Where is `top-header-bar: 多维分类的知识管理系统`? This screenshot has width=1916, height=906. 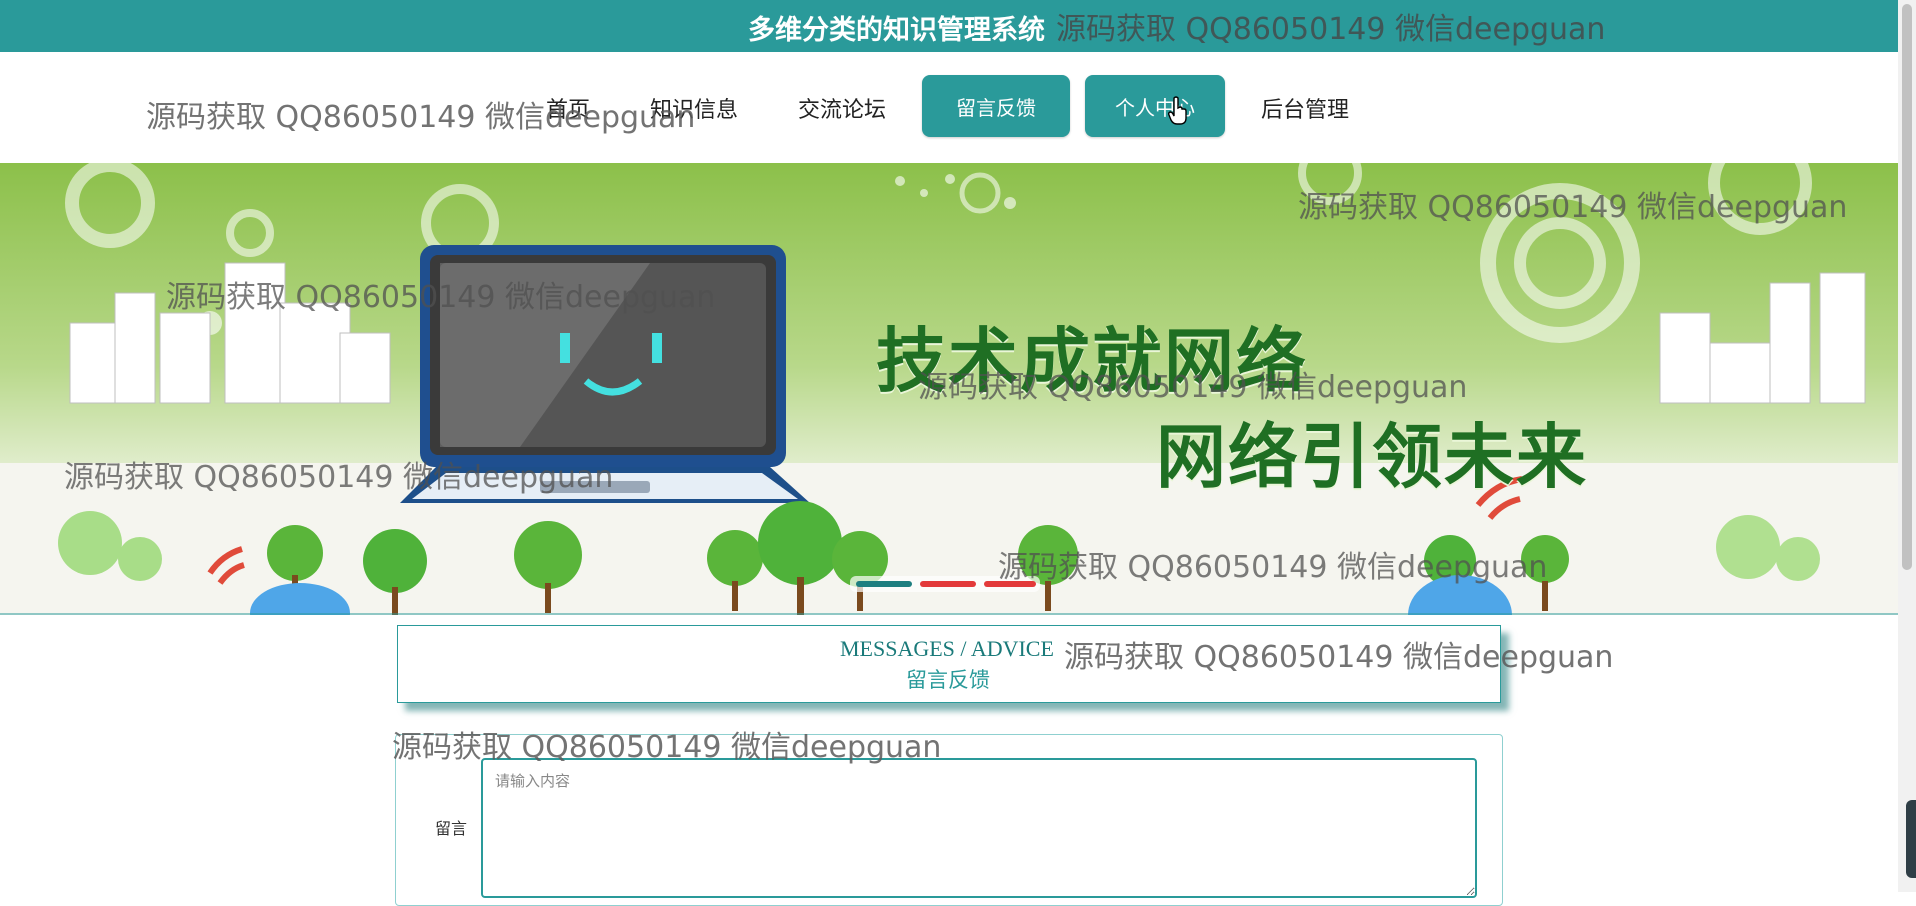 top-header-bar: 多维分类的知识管理系统 is located at coordinates (949, 26).